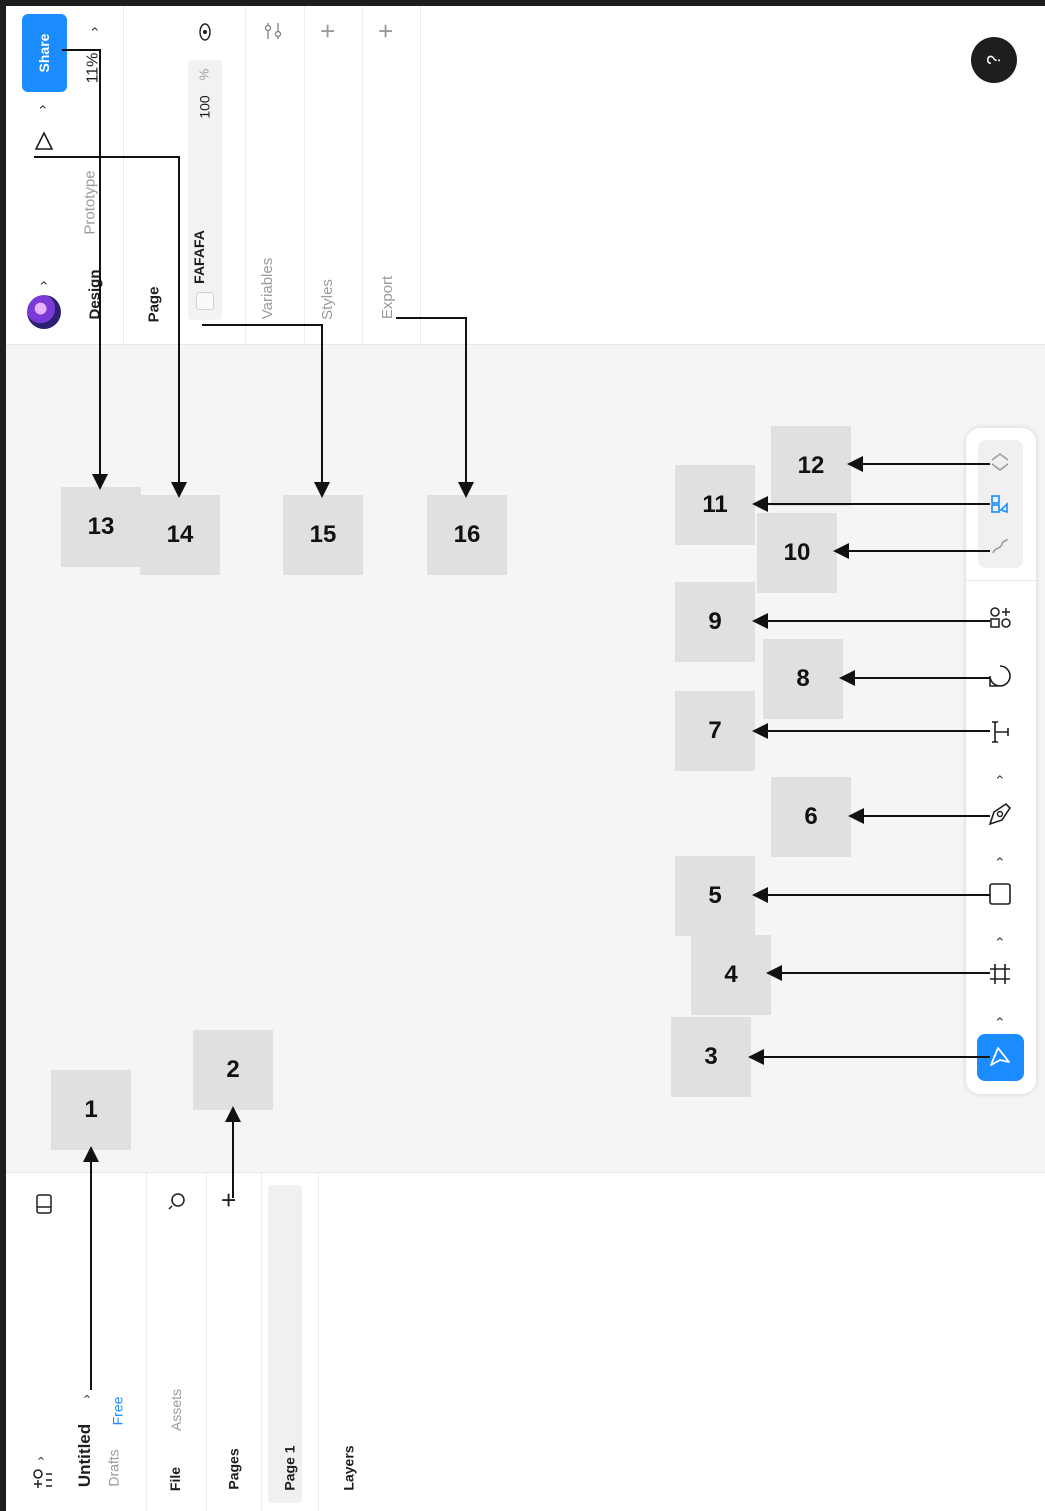 This screenshot has width=1045, height=1511. I want to click on callout-12: 12, so click(811, 466).